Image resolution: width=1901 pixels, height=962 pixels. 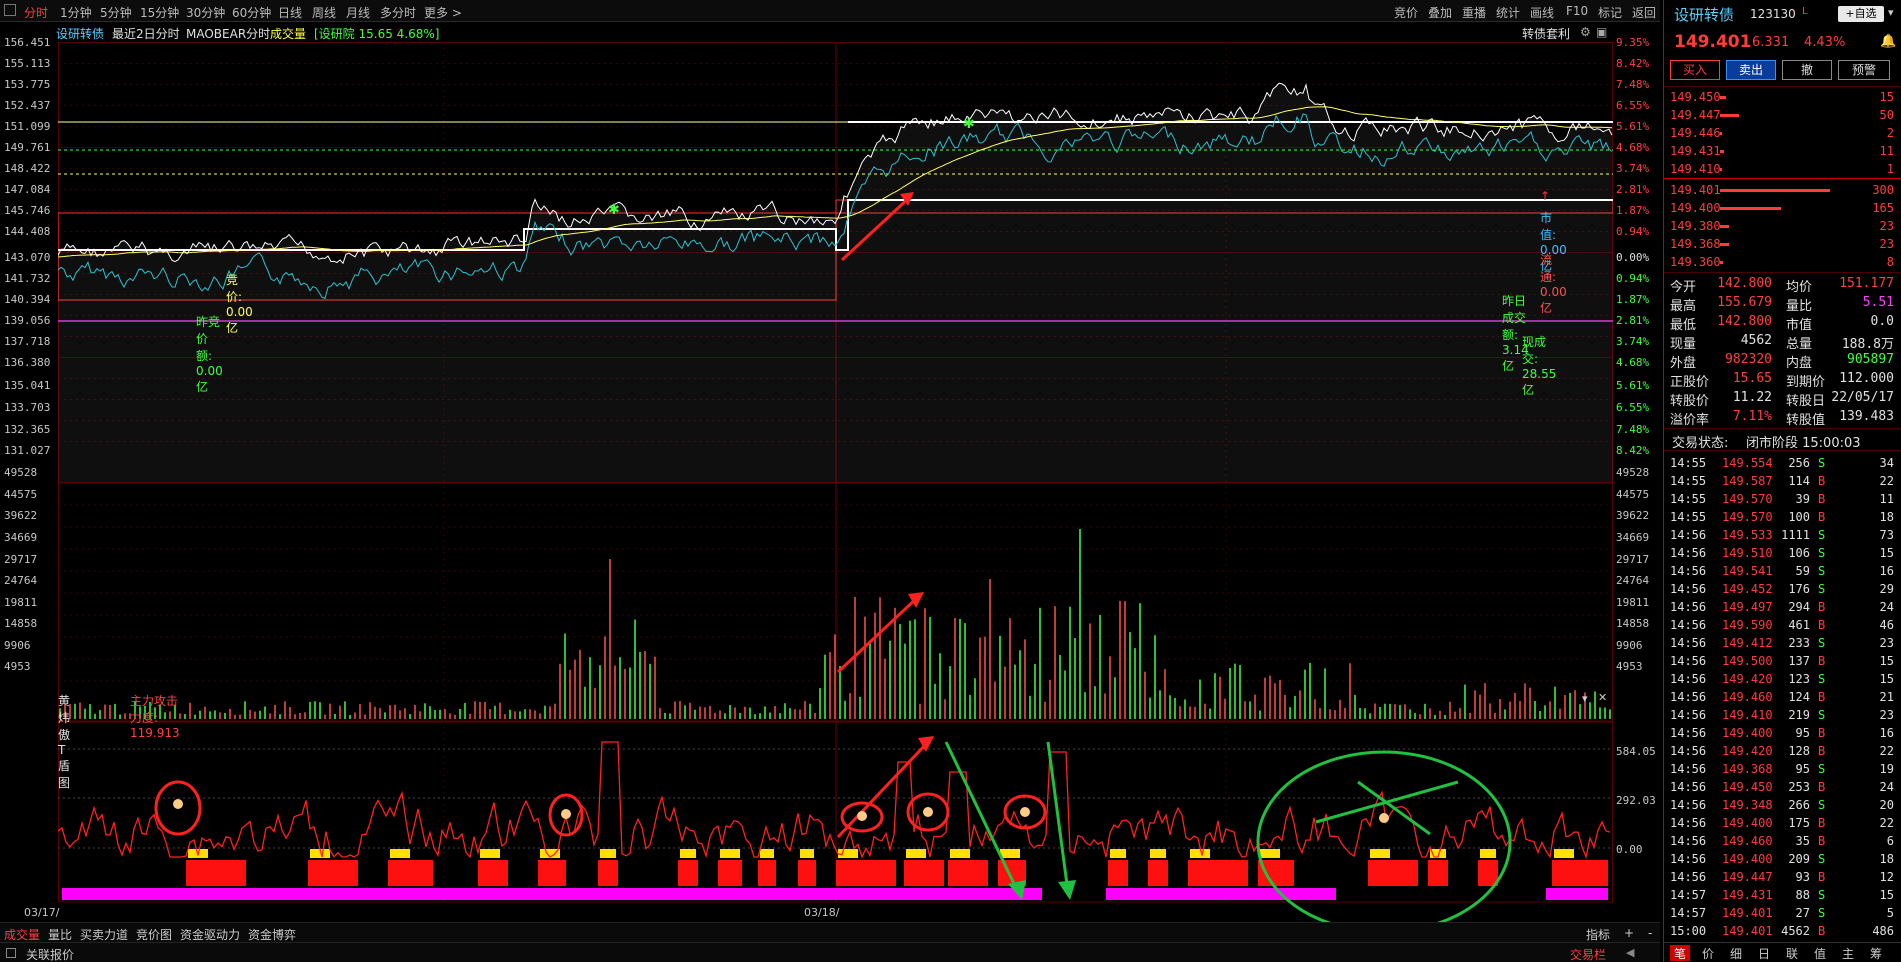 I want to click on nav-ticks: 笔, so click(x=1680, y=953).